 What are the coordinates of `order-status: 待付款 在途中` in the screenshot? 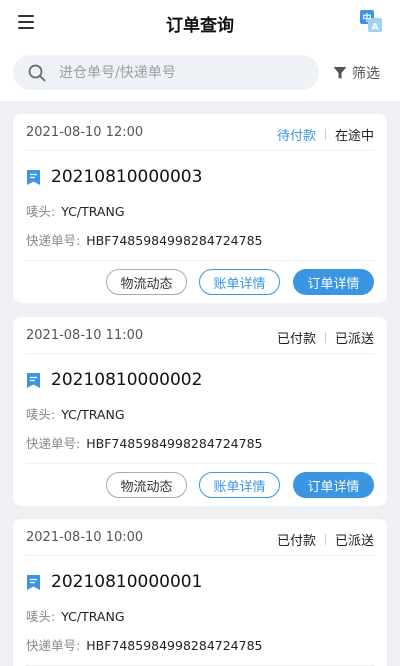 It's located at (325, 134).